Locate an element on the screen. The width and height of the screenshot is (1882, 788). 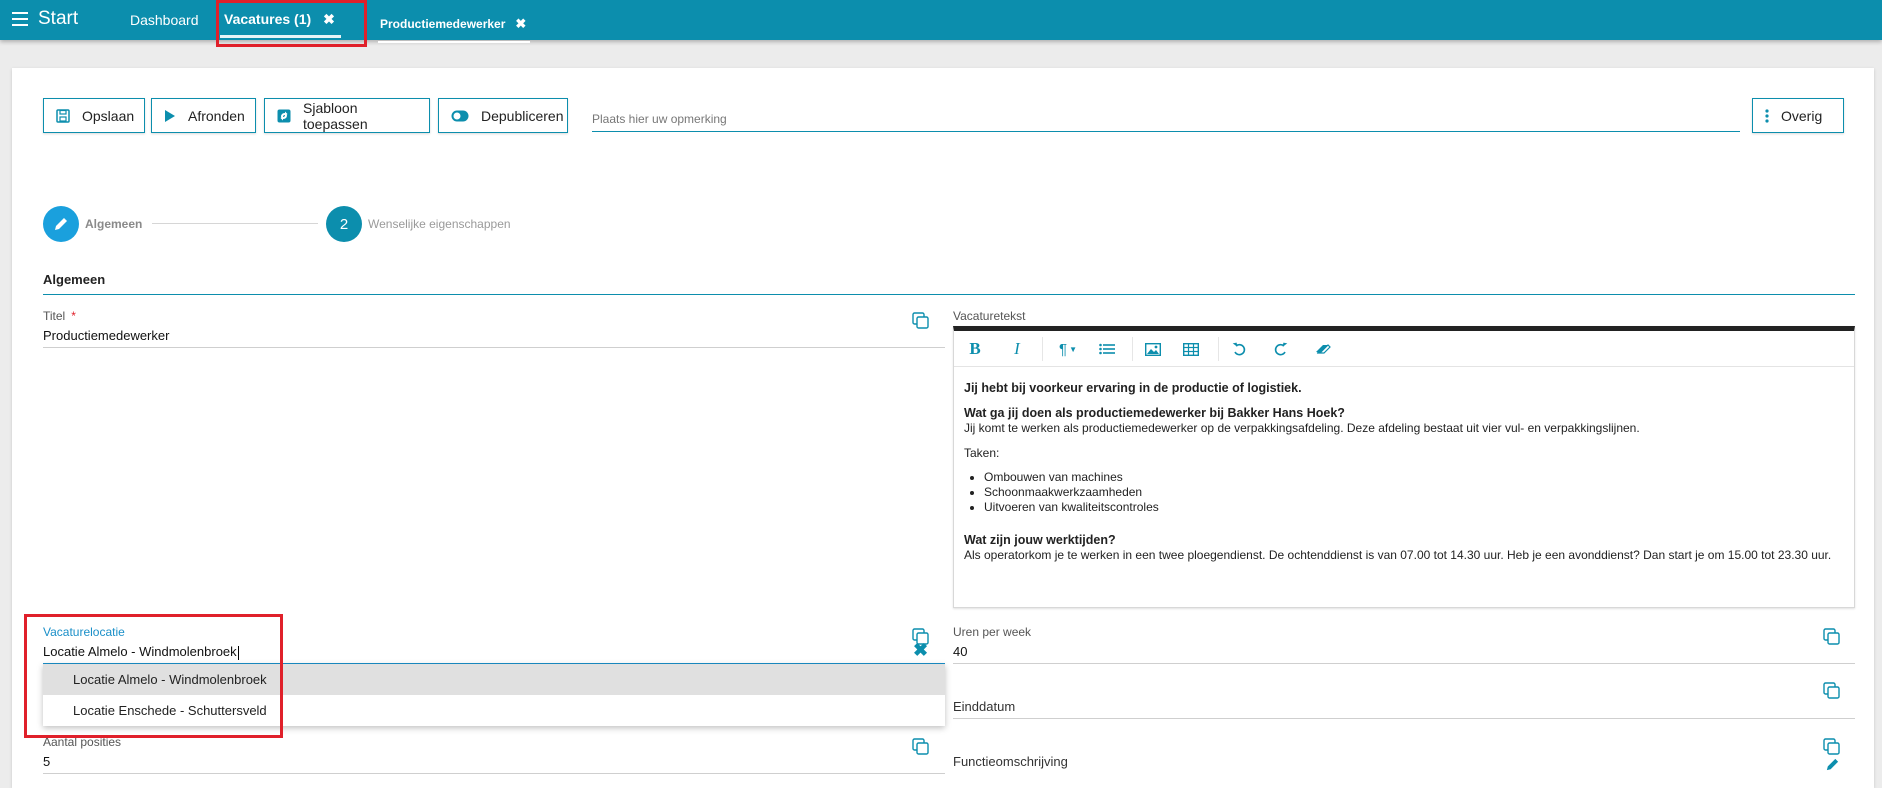
list-item: Ombouwen van machines is located at coordinates (1414, 477).